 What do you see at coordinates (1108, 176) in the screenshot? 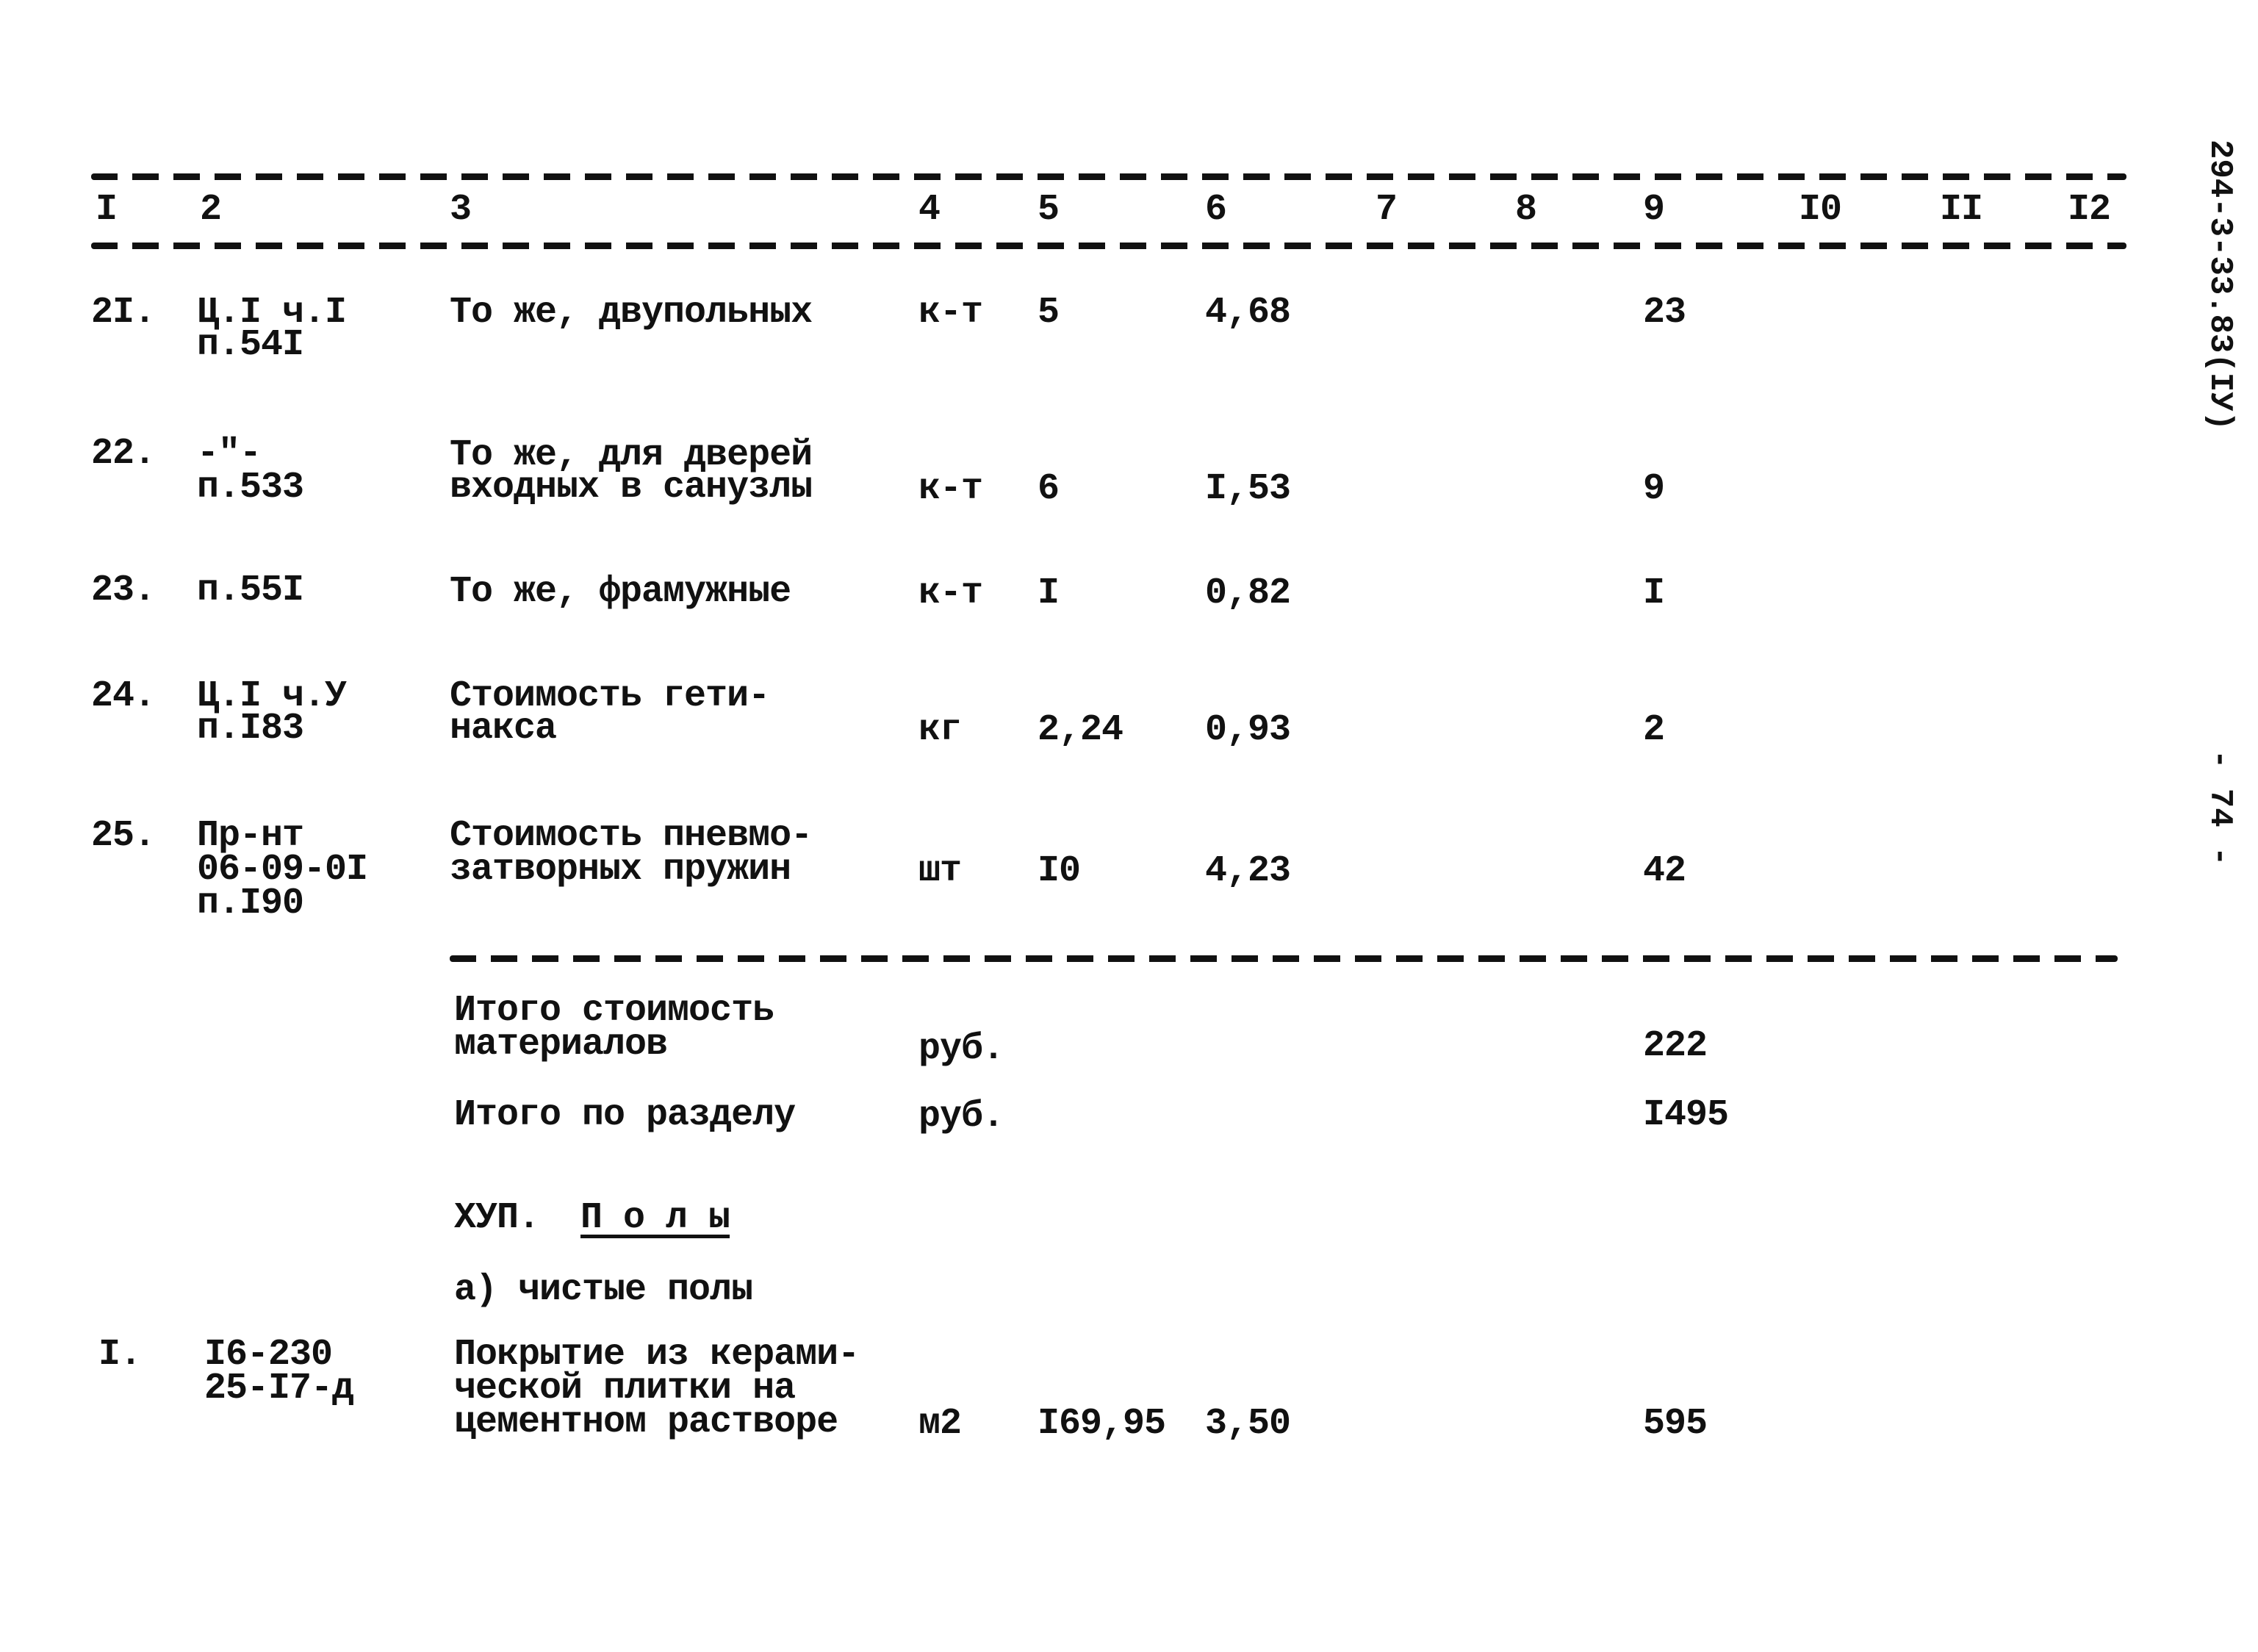
I see `header-top-rule` at bounding box center [1108, 176].